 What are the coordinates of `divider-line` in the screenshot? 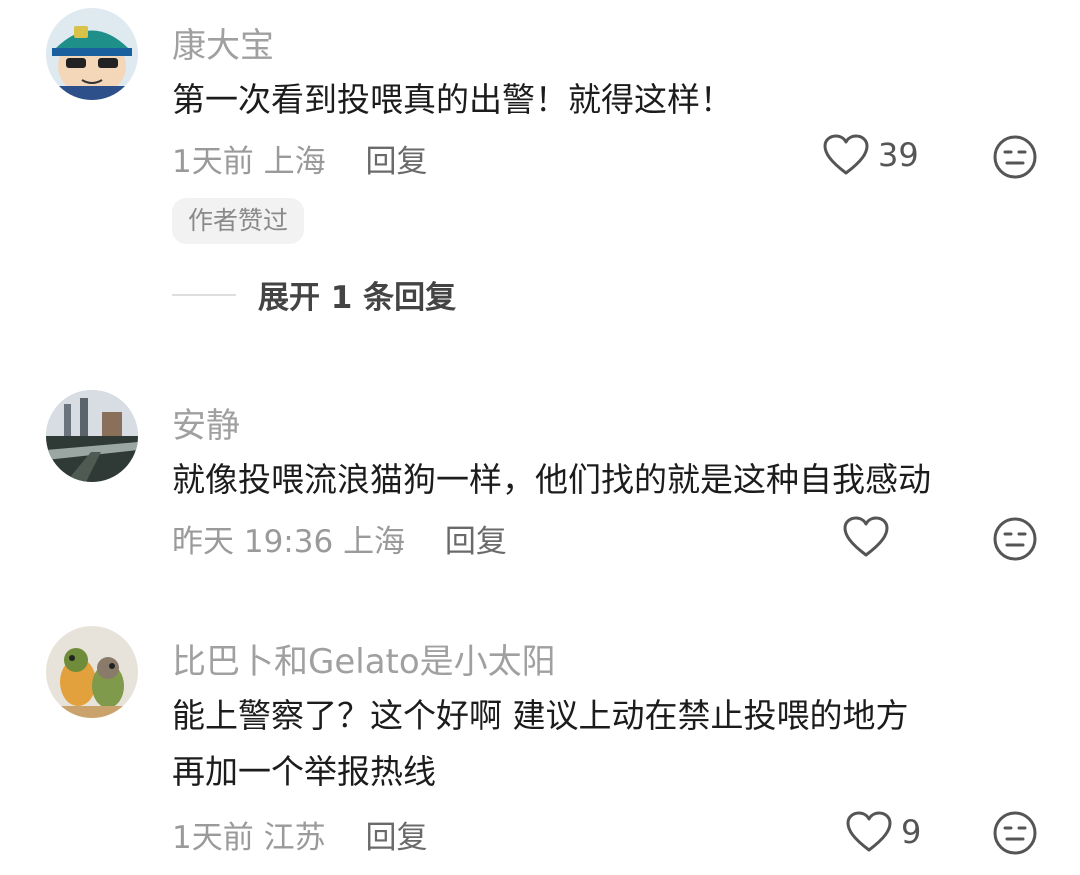 It's located at (204, 294).